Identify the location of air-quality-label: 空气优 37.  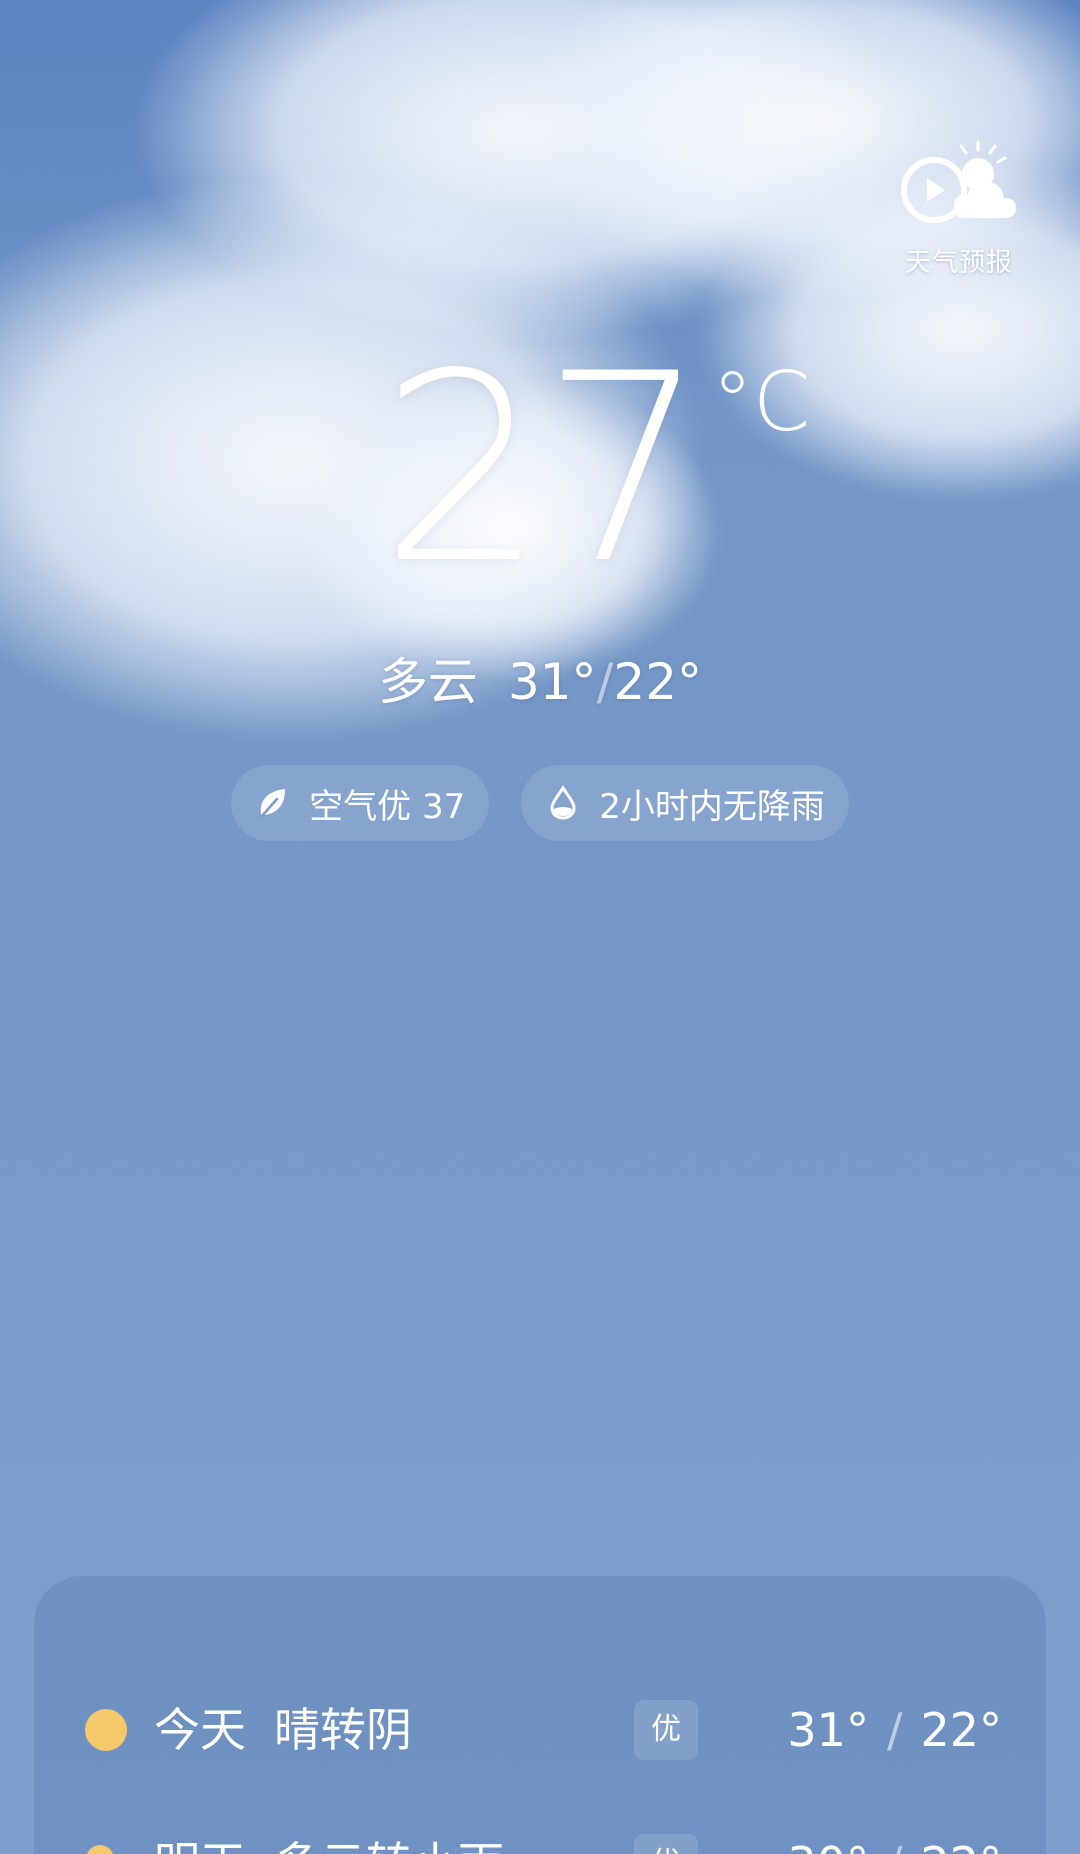
(387, 806).